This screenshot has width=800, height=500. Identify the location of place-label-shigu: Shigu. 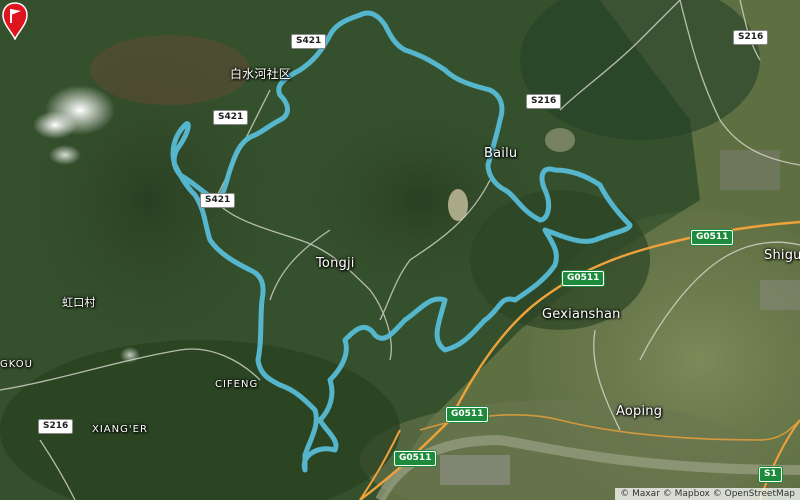
(782, 255).